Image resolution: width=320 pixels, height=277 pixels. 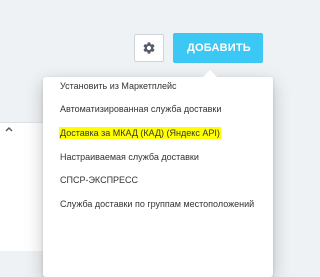 I want to click on menu-item-label: Автоматизированная служба доставки, so click(x=141, y=109).